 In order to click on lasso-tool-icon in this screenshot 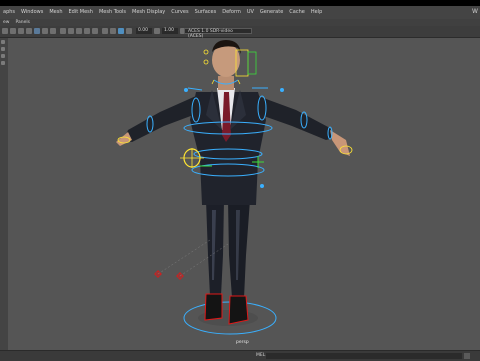, I will do `click(3, 49)`.